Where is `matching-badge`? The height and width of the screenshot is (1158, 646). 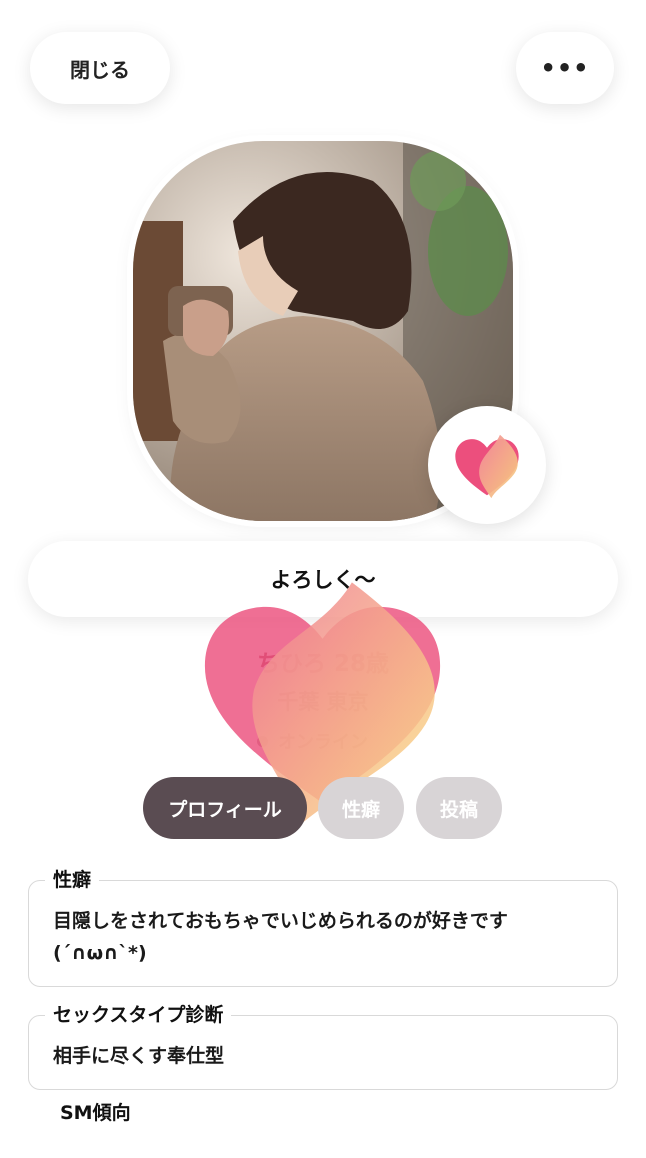
matching-badge is located at coordinates (487, 465).